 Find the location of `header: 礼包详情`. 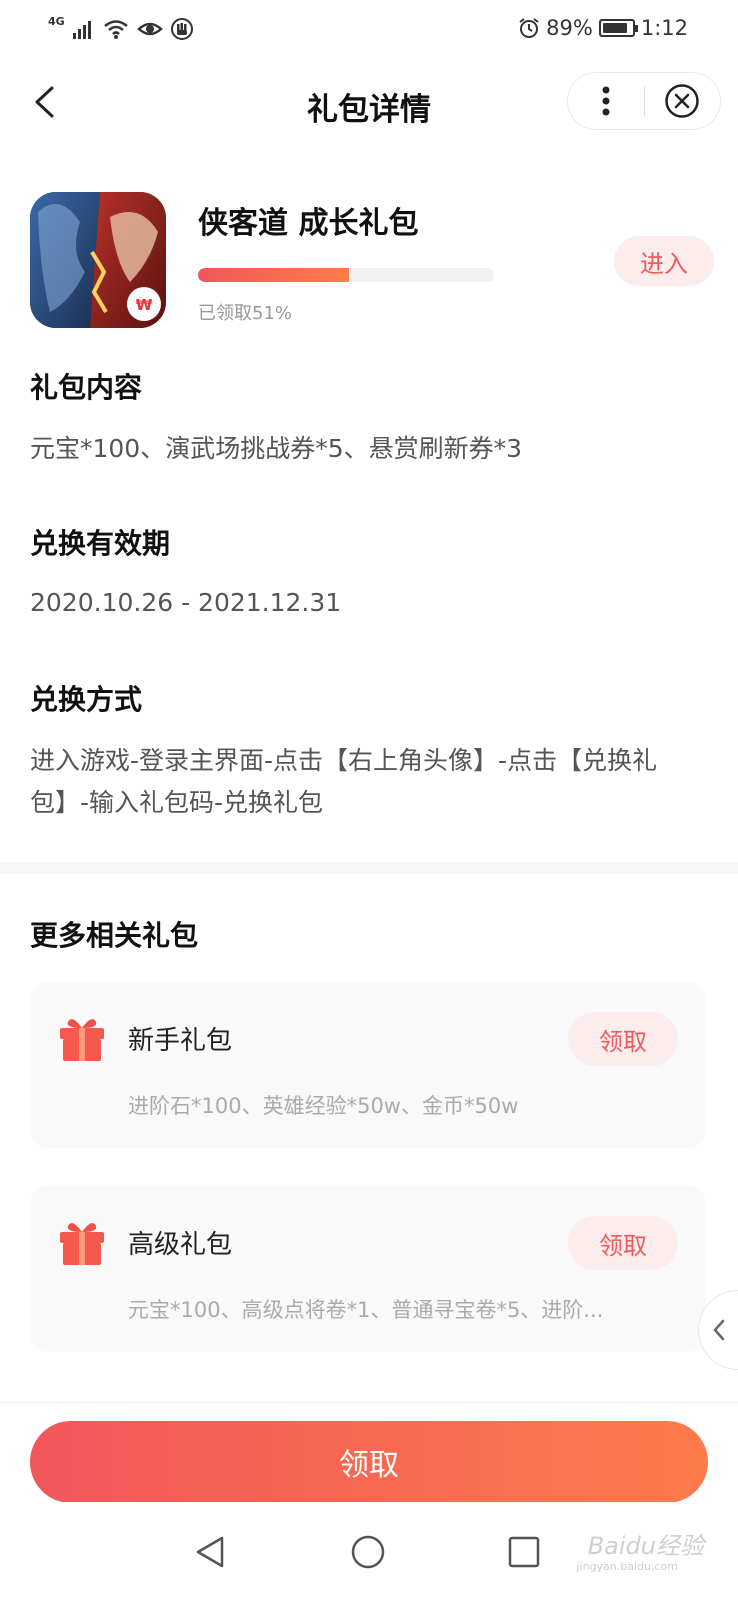

header: 礼包详情 is located at coordinates (369, 105).